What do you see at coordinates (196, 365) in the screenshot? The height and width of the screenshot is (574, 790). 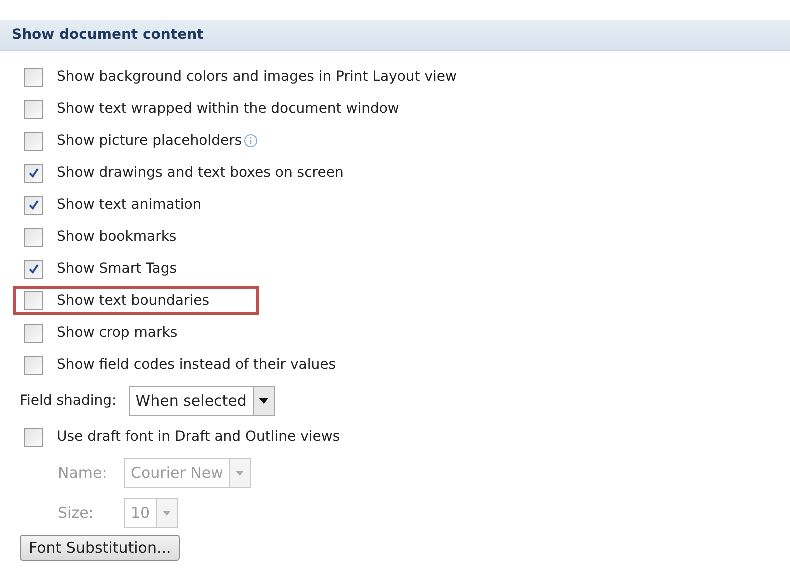 I see `checkbox-label: Show field codes instead of their values` at bounding box center [196, 365].